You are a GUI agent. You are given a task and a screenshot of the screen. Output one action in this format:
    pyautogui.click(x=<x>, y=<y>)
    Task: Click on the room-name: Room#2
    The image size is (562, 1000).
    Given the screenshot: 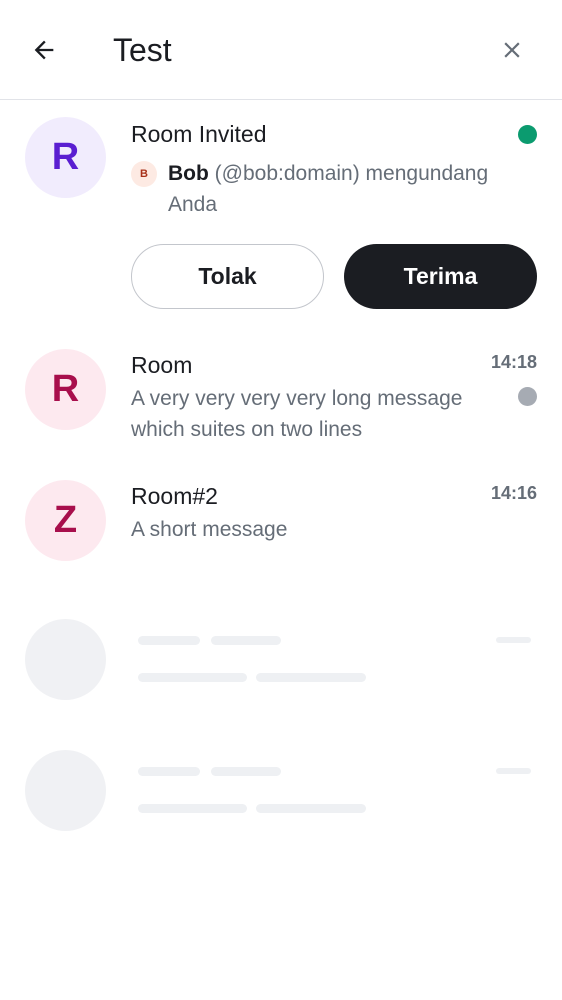 What is the action you would take?
    pyautogui.click(x=174, y=496)
    